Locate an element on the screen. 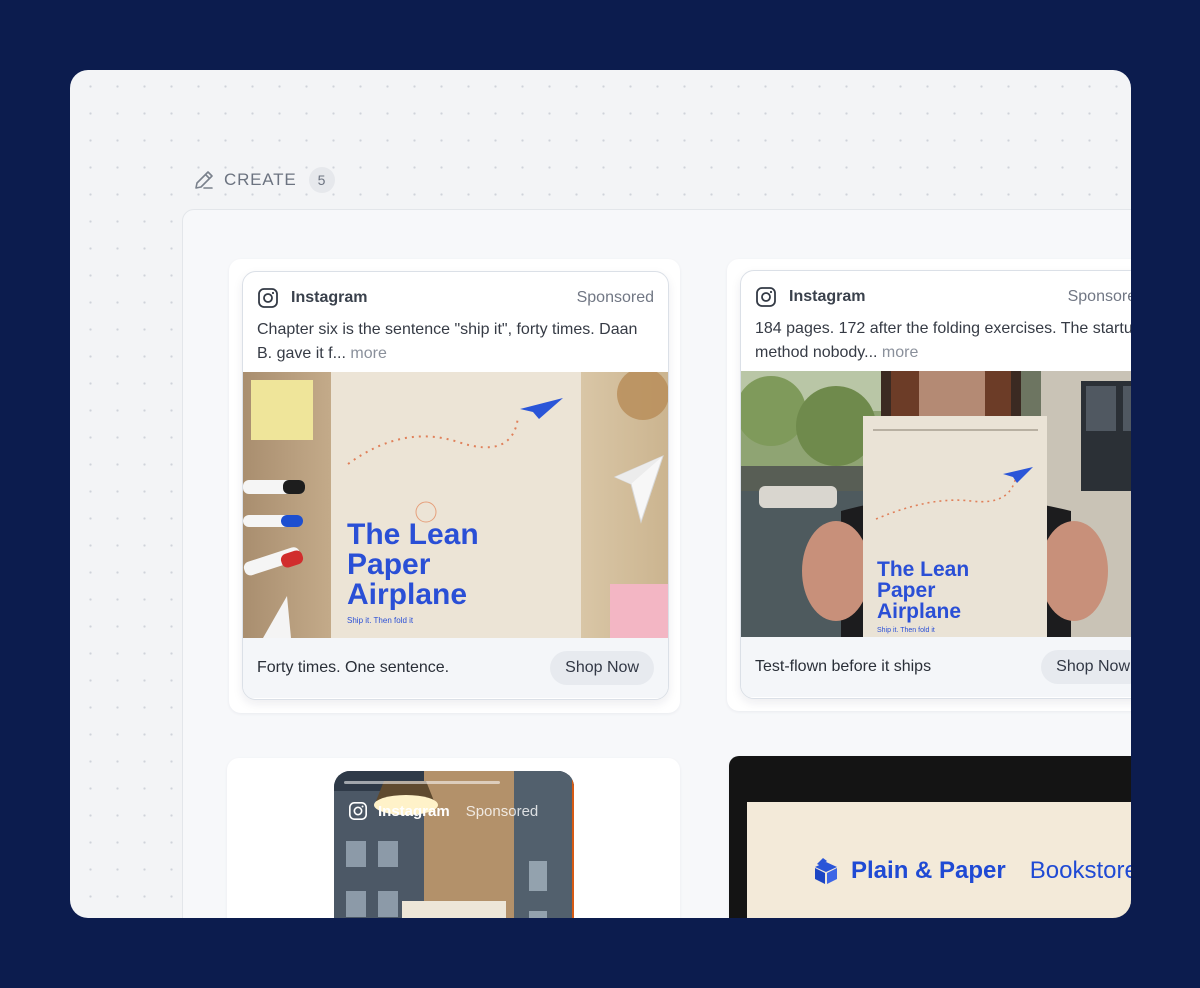 The height and width of the screenshot is (988, 1200). plain-paper-logo-icon is located at coordinates (826, 871).